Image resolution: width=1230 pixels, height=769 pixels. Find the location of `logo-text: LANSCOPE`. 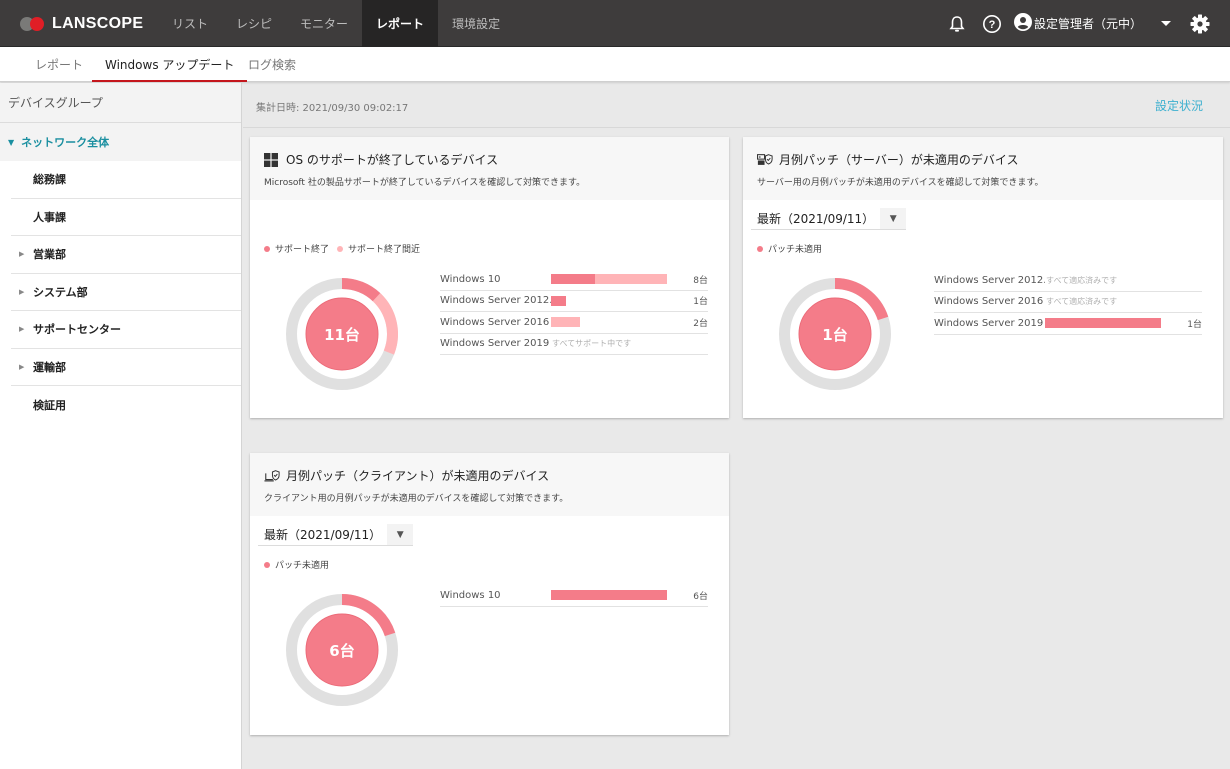

logo-text: LANSCOPE is located at coordinates (98, 23).